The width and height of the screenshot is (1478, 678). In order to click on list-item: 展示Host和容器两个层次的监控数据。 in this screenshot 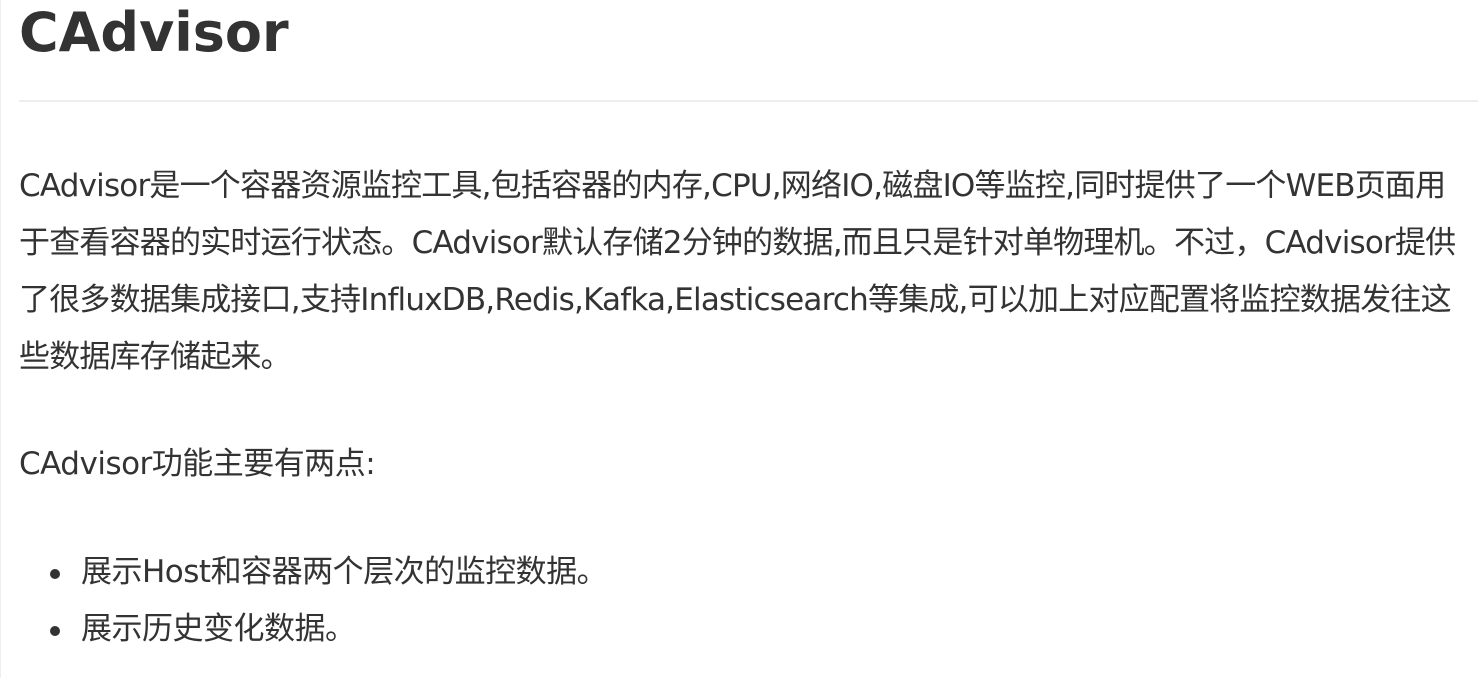, I will do `click(313, 572)`.